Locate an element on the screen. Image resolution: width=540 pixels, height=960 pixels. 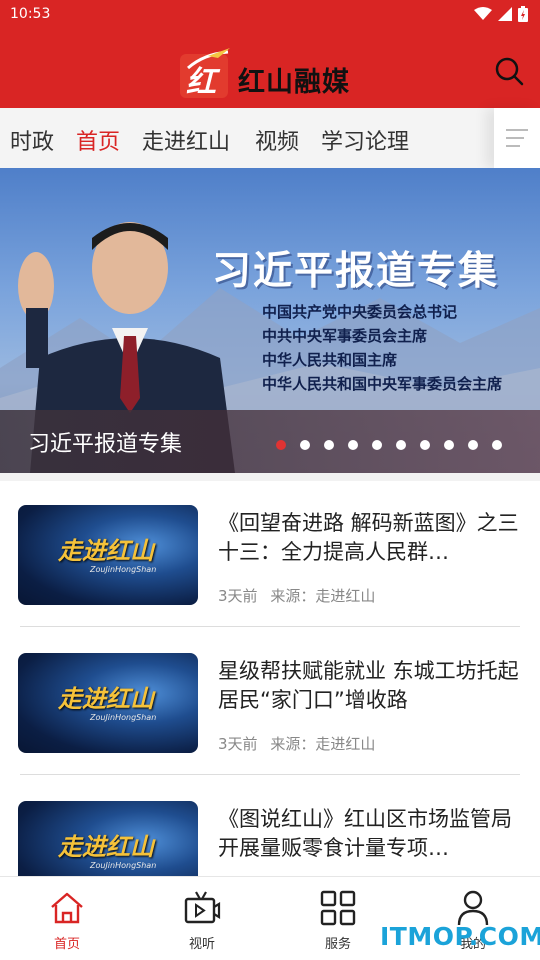
channel-menu-button is located at coordinates (517, 138).